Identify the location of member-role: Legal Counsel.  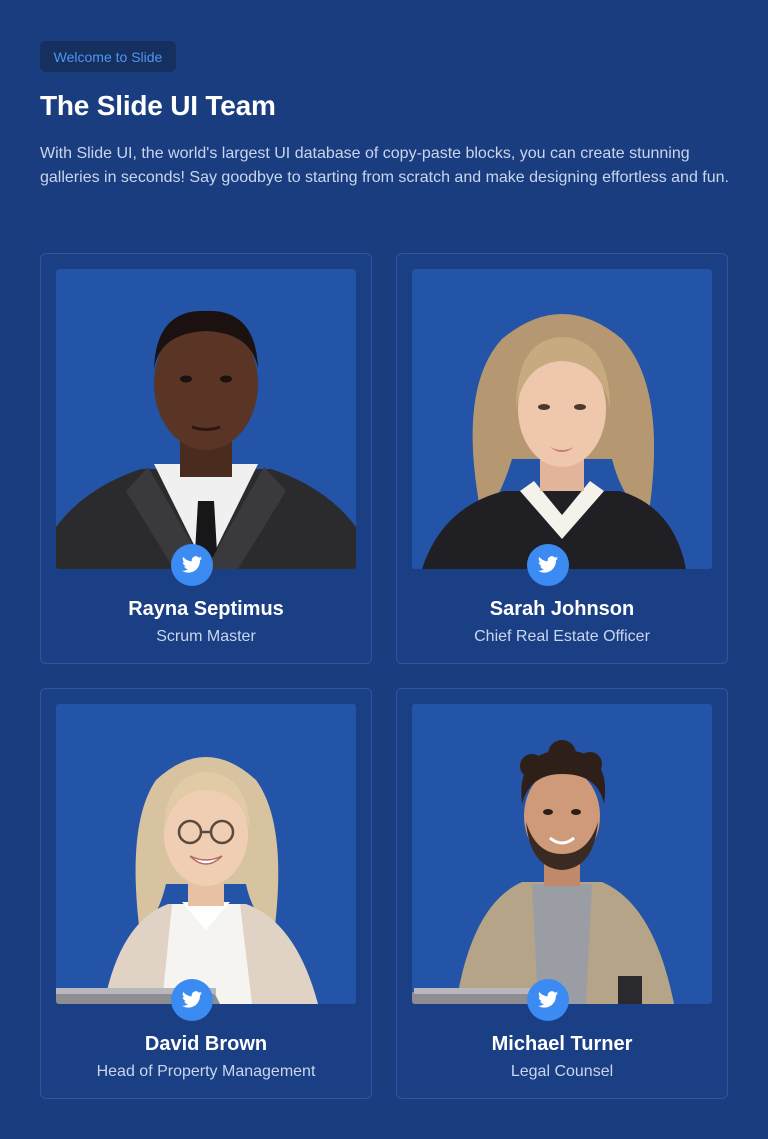
(562, 1071).